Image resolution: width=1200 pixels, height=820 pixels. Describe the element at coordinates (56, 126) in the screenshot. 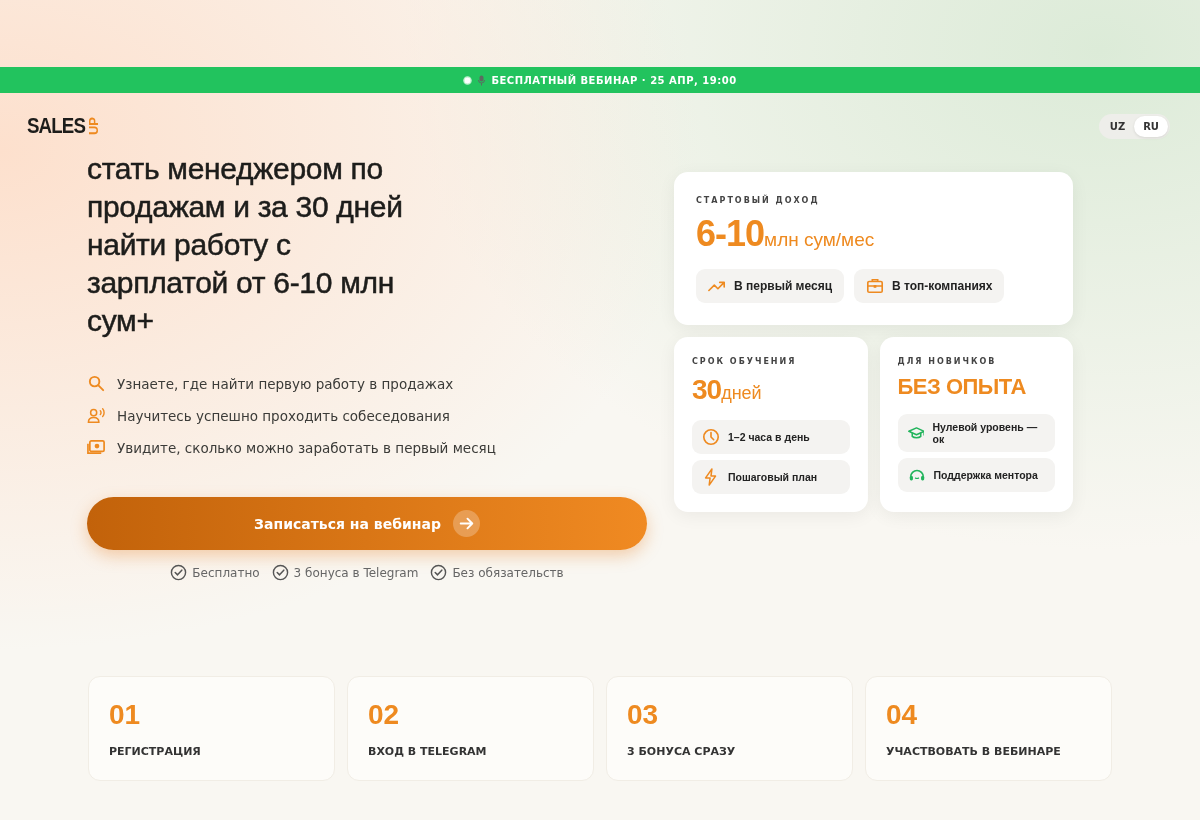

I see `logo-text: SALES` at that location.